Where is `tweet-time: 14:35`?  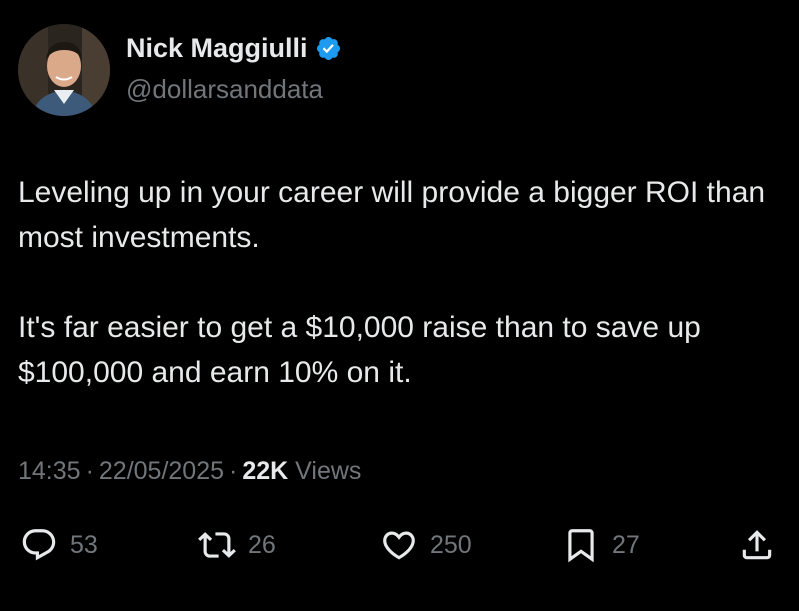
tweet-time: 14:35 is located at coordinates (49, 471).